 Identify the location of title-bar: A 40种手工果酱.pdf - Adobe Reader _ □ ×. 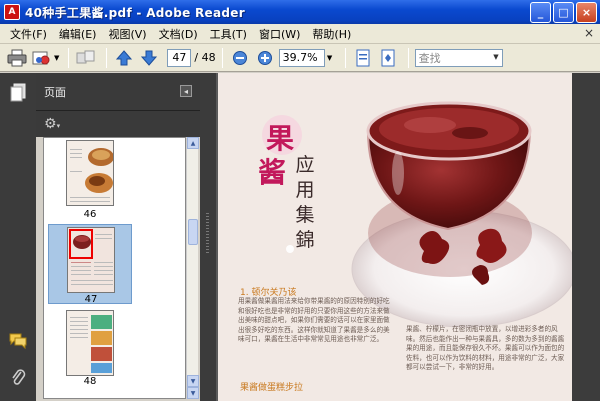
(300, 12).